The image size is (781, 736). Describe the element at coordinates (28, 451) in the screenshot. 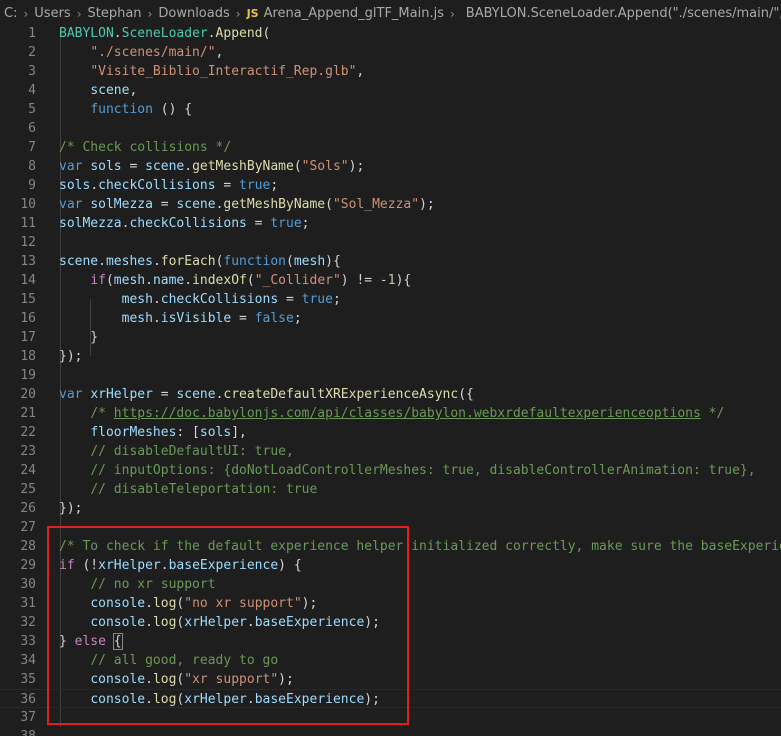

I see `line-number: 23` at that location.